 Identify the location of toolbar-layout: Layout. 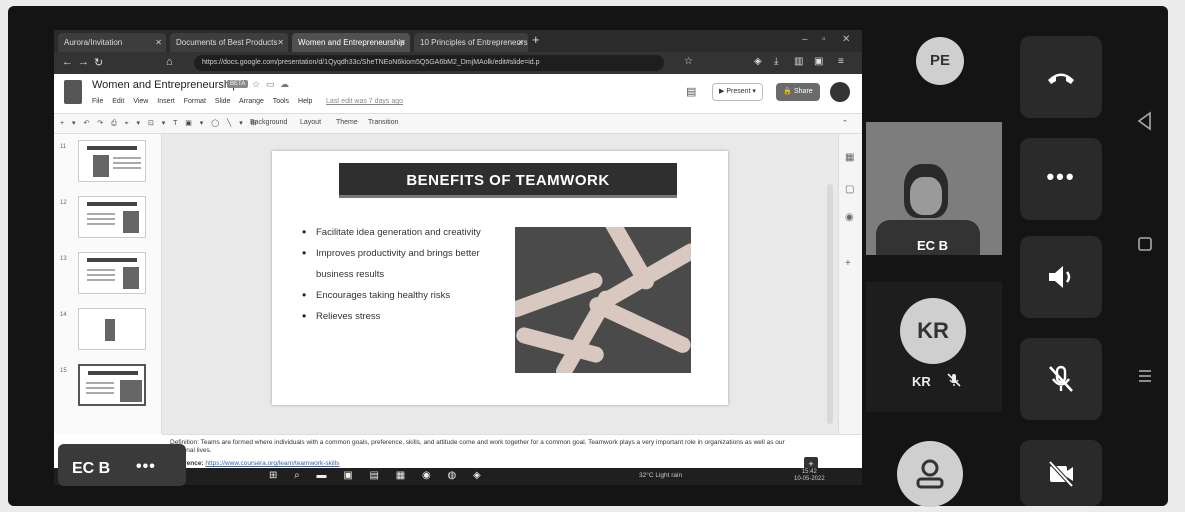
(310, 122).